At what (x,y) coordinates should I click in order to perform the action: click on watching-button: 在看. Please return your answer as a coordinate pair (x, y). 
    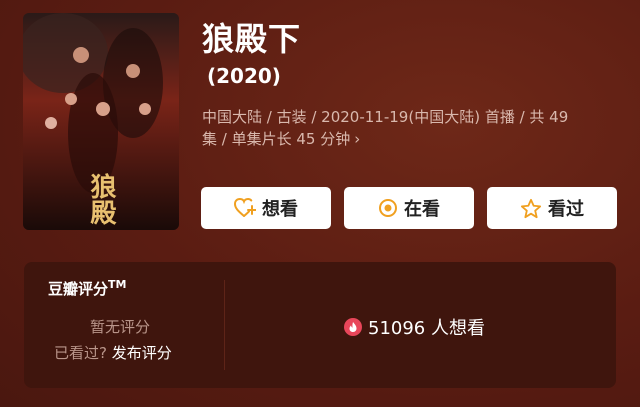
    Looking at the image, I should click on (409, 208).